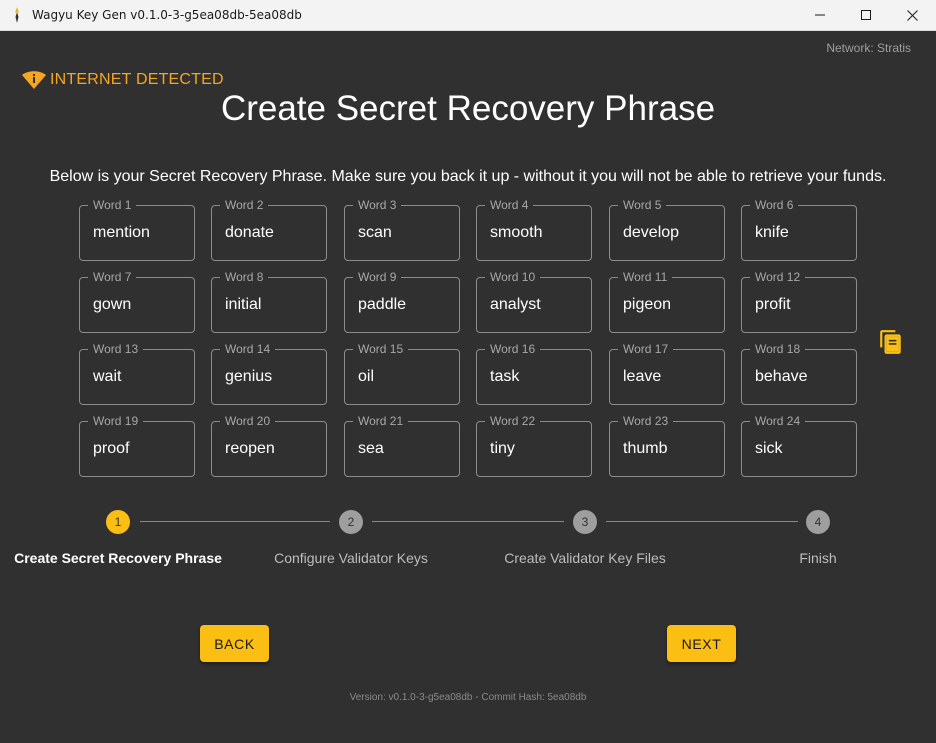 The width and height of the screenshot is (936, 743). Describe the element at coordinates (402, 373) in the screenshot. I see `recovery-word-field: Word 15 oil` at that location.